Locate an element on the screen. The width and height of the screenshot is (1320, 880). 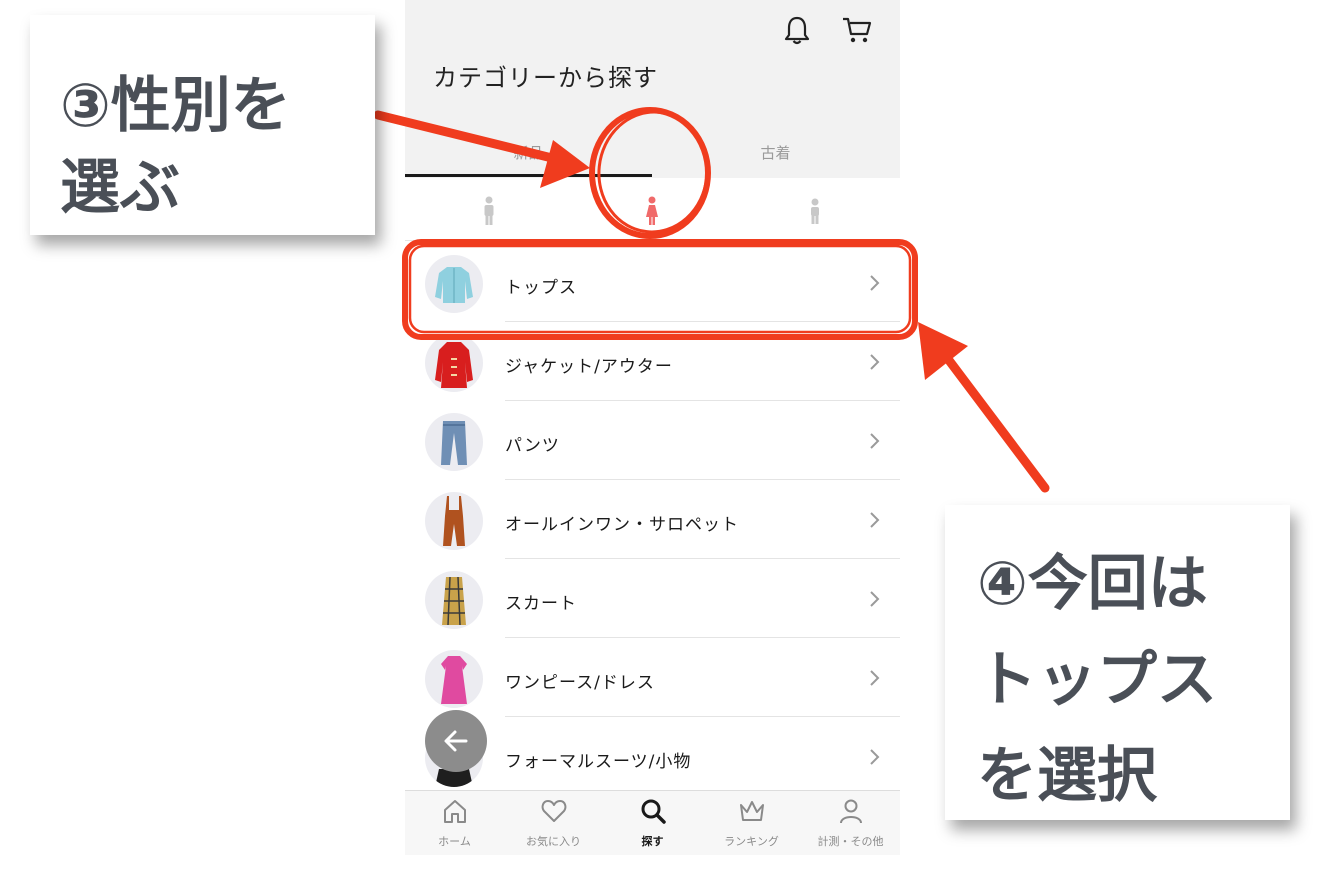
callout-step3: ③性別を 選ぶ is located at coordinates (202, 125).